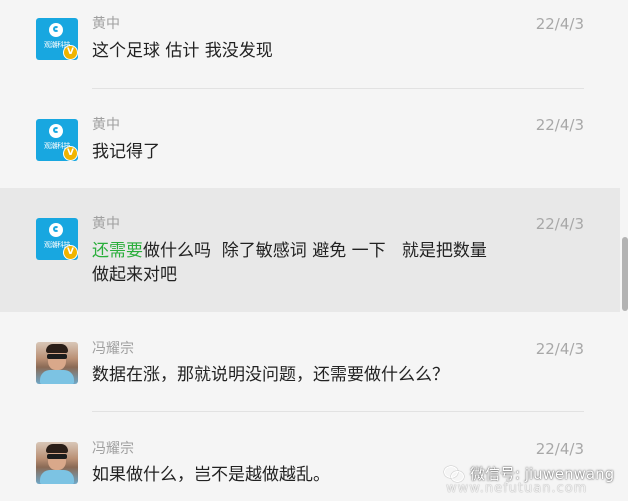 Image resolution: width=628 pixels, height=501 pixels. Describe the element at coordinates (117, 251) in the screenshot. I see `highlighted-keyword: 还需要` at that location.